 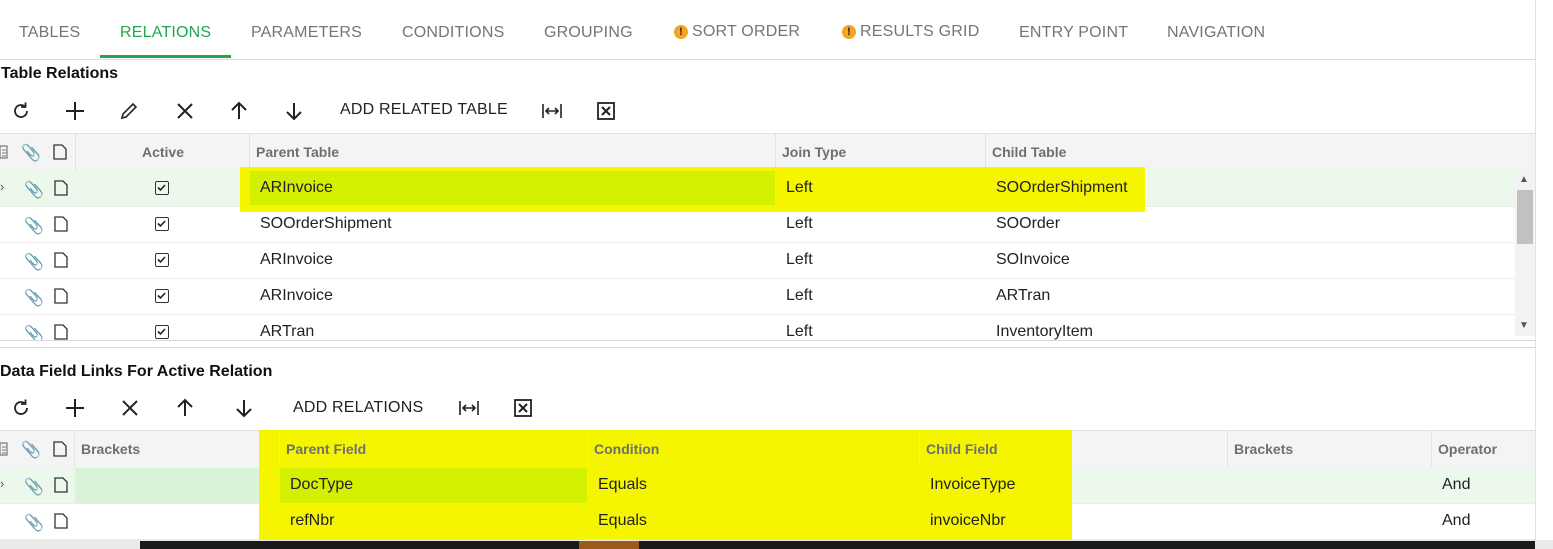 I want to click on tab-tables: TABLES, so click(x=49, y=33).